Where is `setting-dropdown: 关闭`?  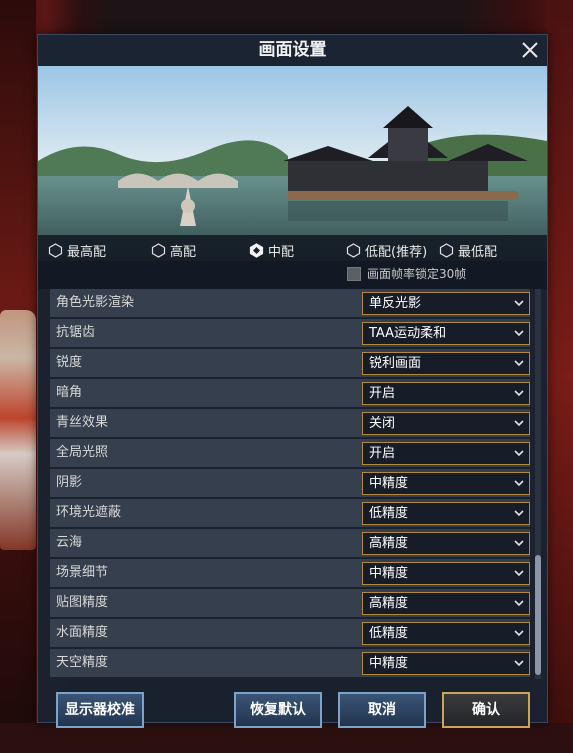
setting-dropdown: 关闭 is located at coordinates (446, 423).